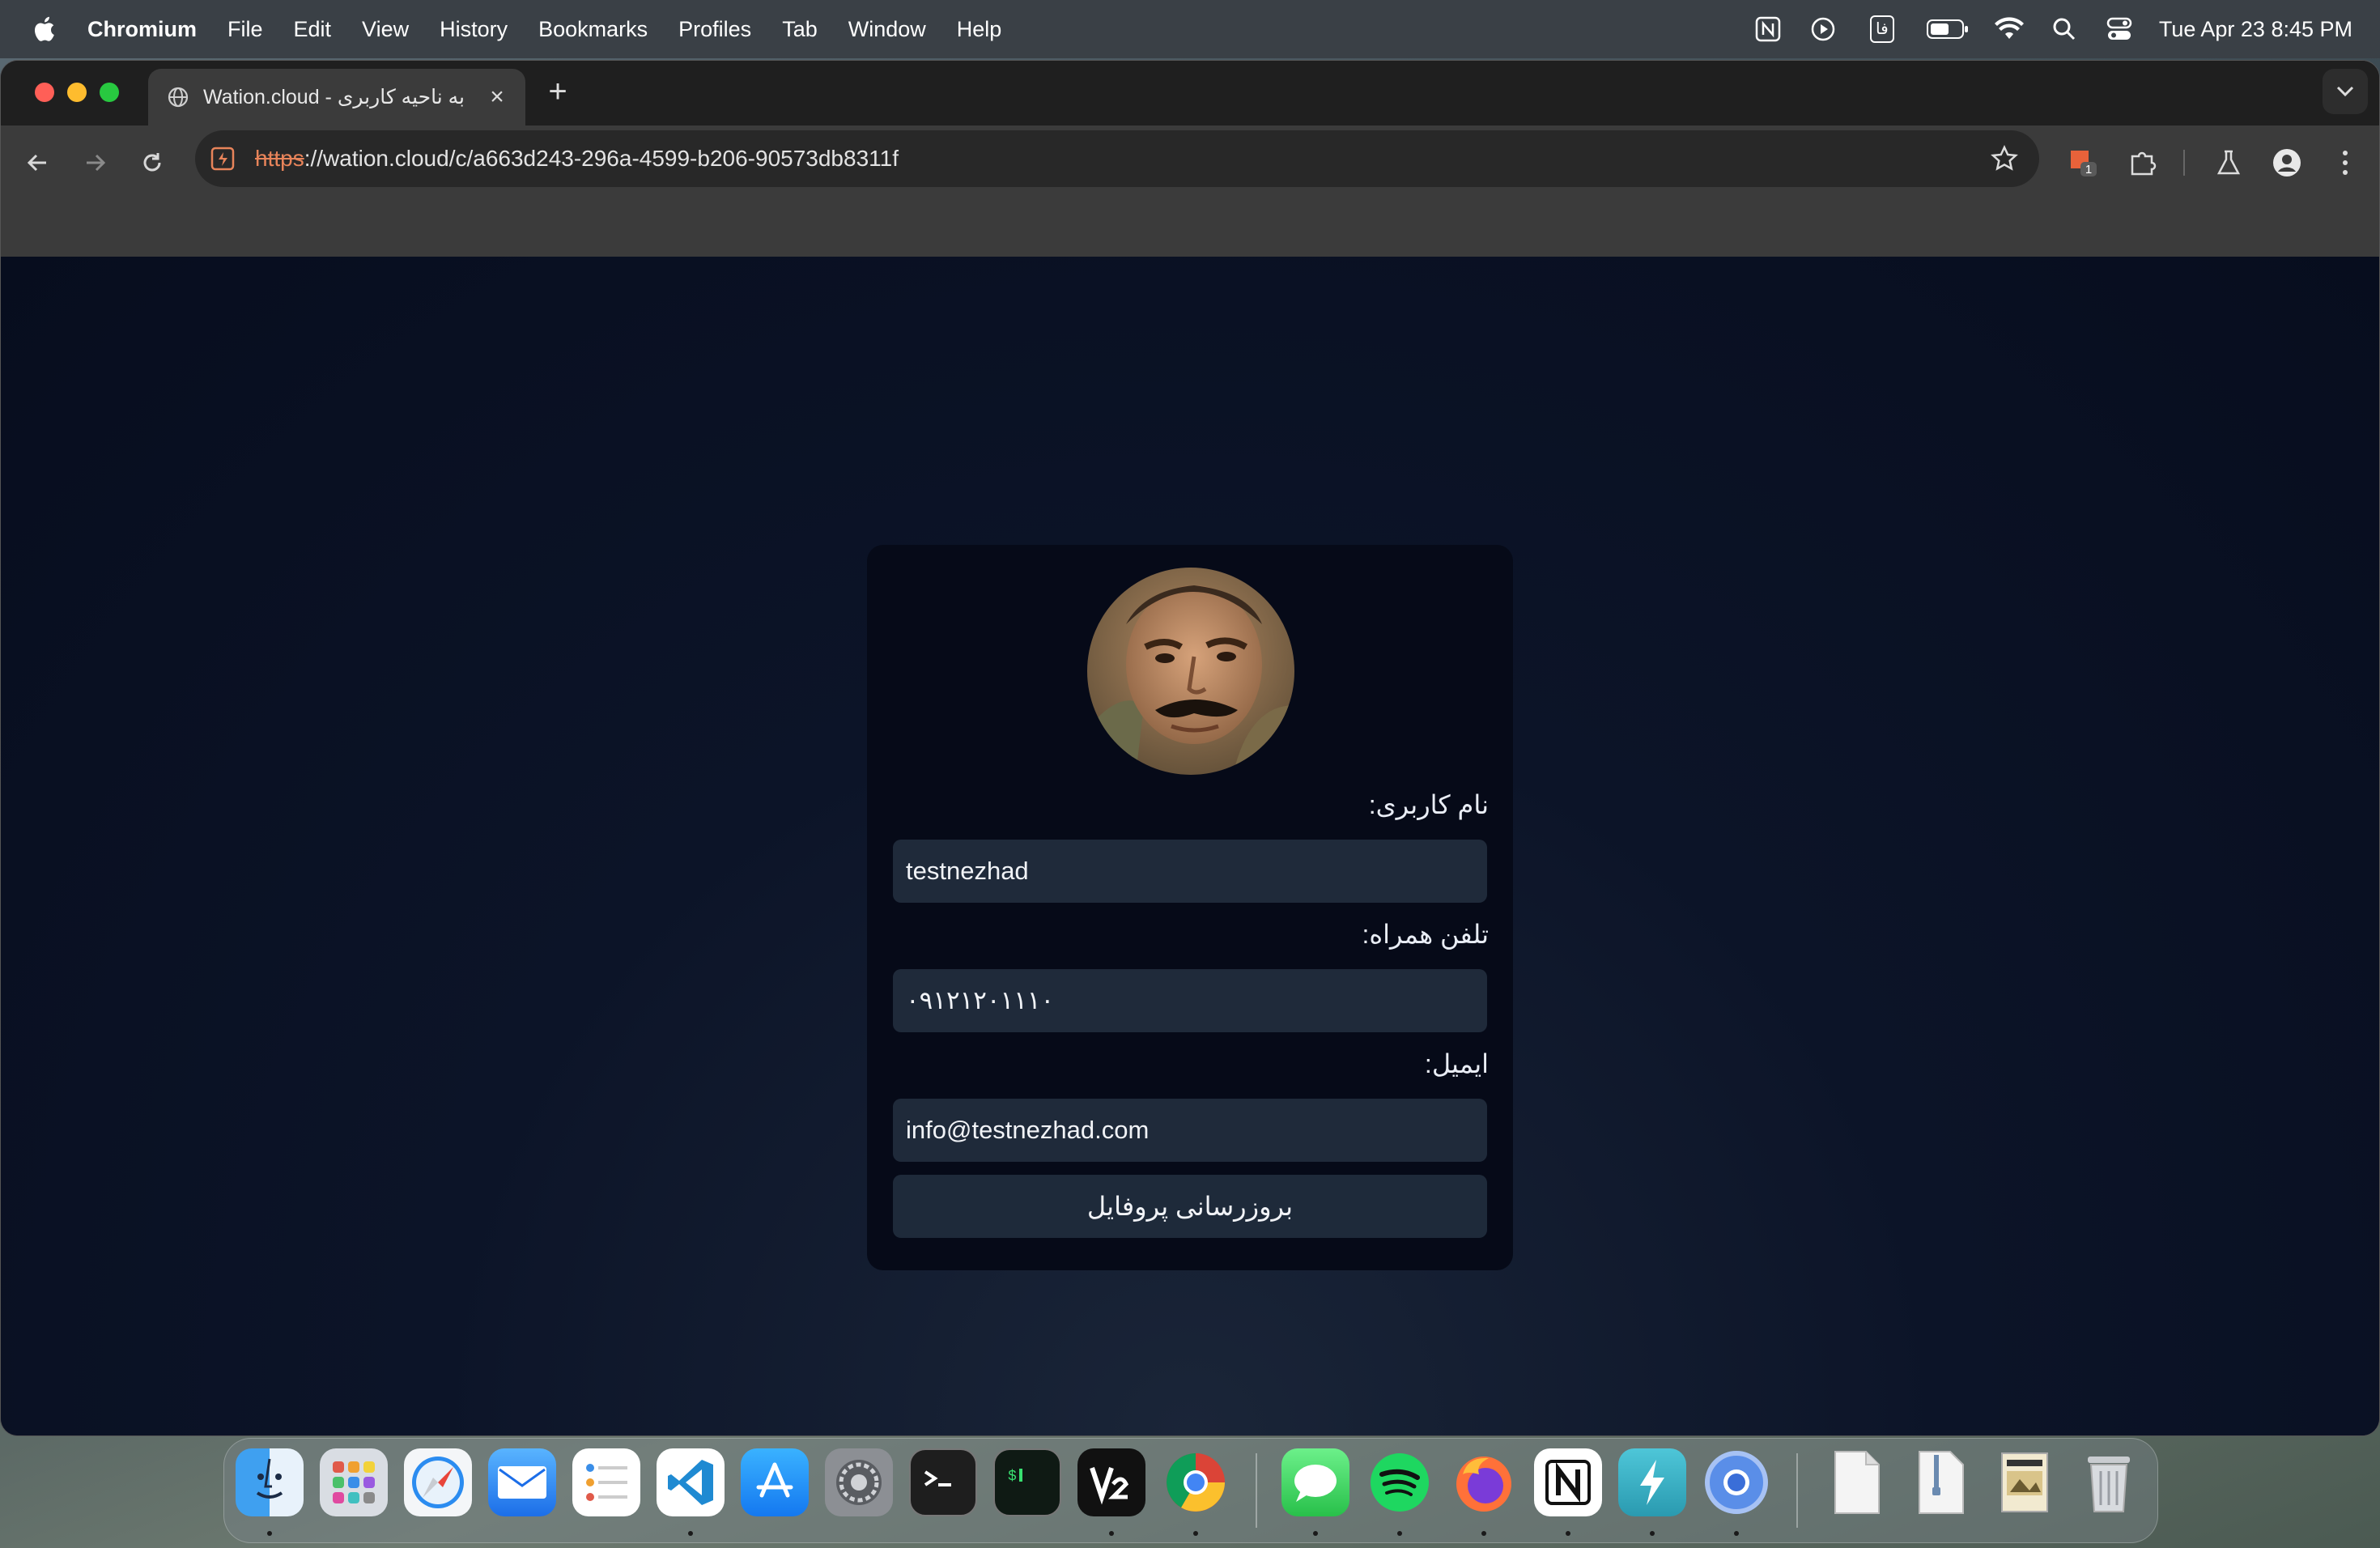 The image size is (2380, 1548). Describe the element at coordinates (1568, 1482) in the screenshot. I see `notion-icon` at that location.